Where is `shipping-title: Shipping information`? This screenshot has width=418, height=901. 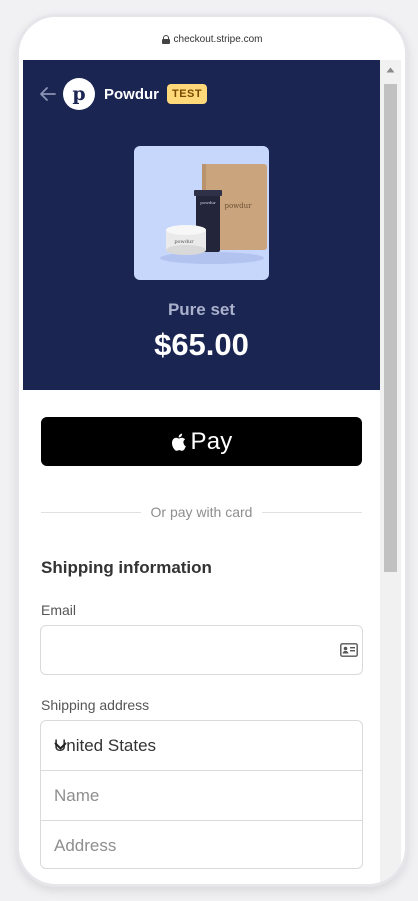
shipping-title: Shipping information is located at coordinates (126, 567).